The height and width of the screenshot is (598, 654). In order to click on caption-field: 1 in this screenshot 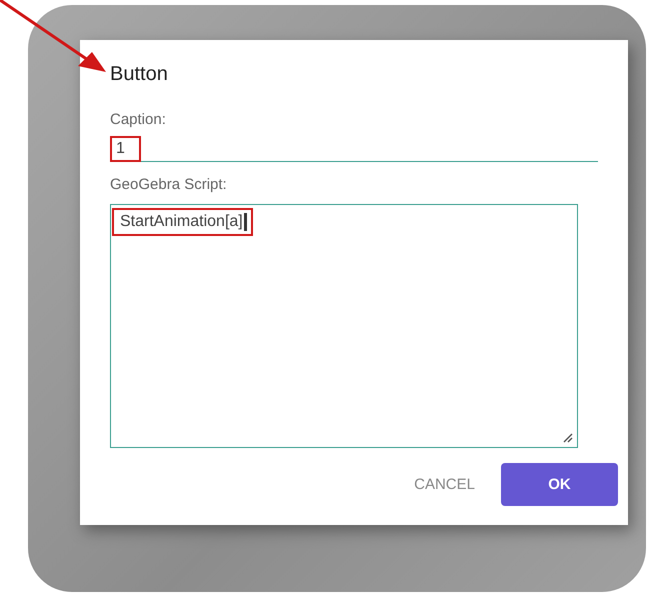, I will do `click(354, 147)`.